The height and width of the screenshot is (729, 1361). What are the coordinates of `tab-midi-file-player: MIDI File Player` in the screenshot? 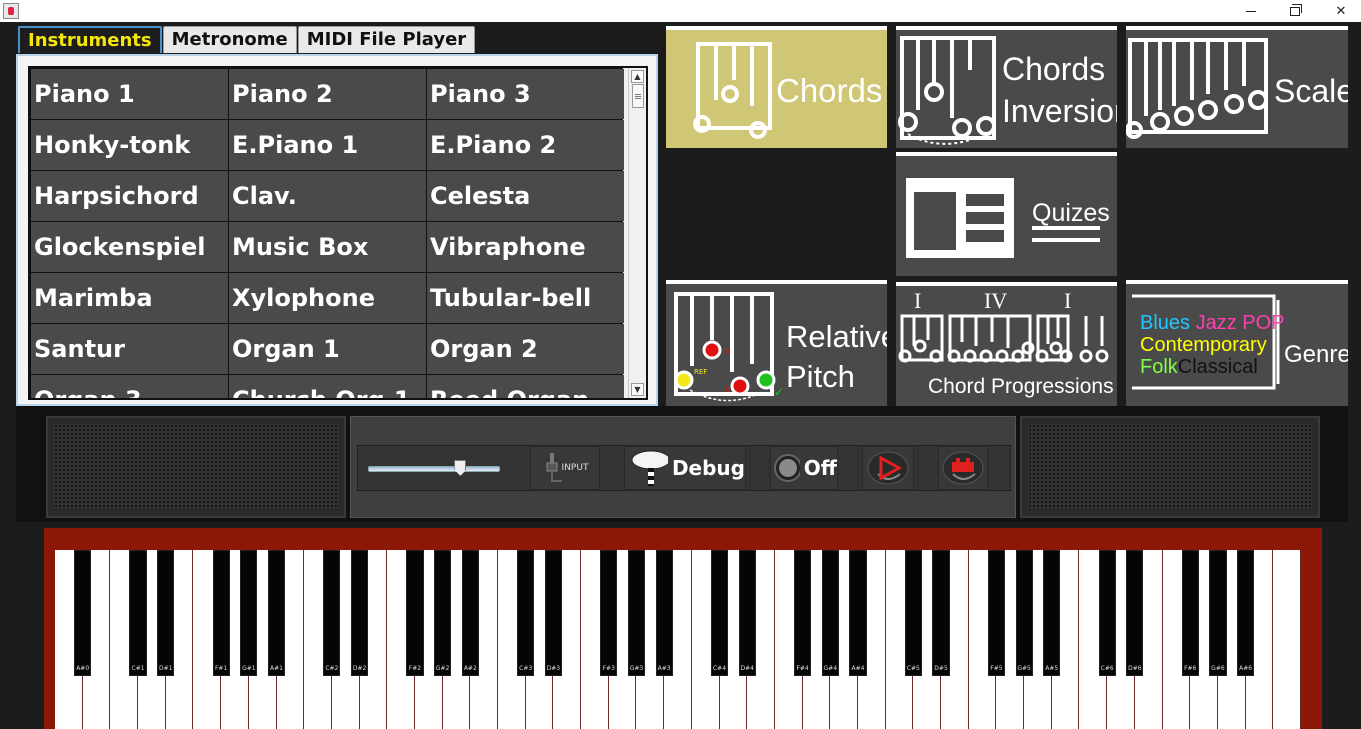 It's located at (386, 39).